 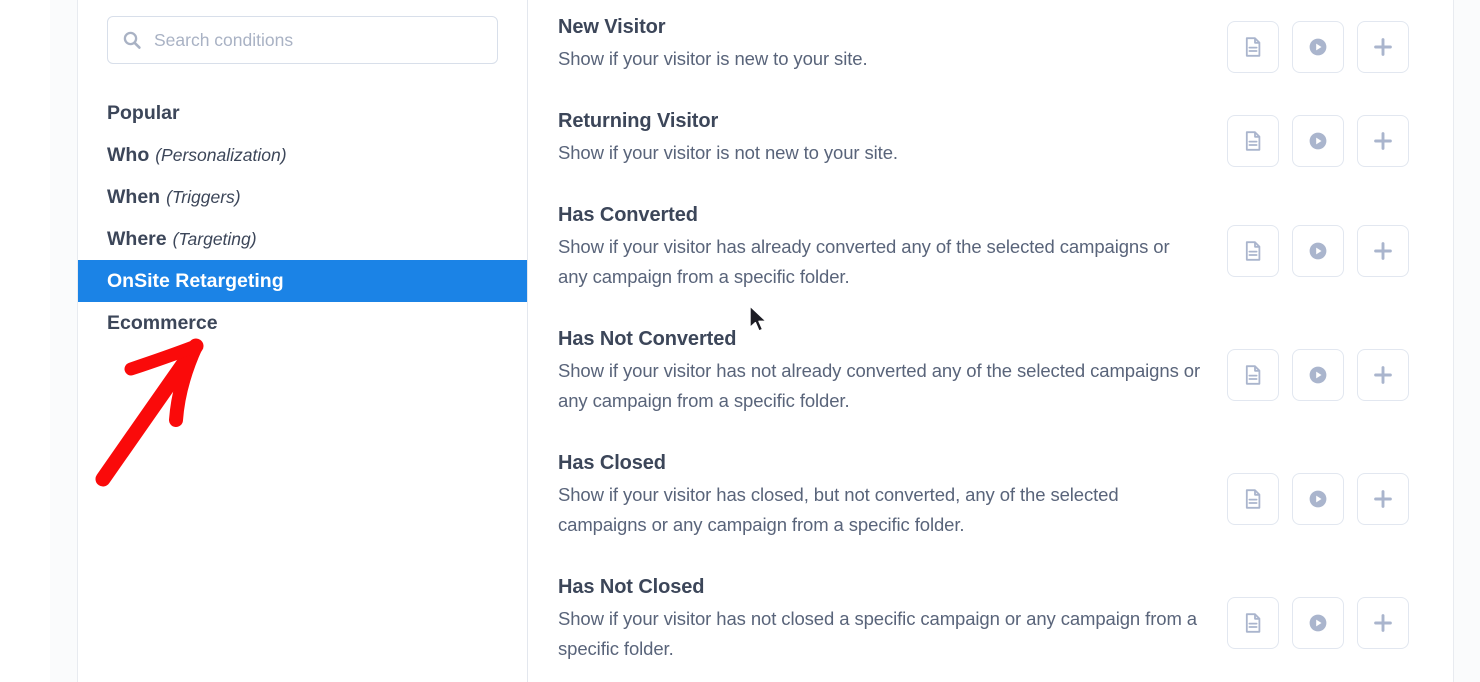 What do you see at coordinates (134, 196) in the screenshot?
I see `sidebar-item-label: When` at bounding box center [134, 196].